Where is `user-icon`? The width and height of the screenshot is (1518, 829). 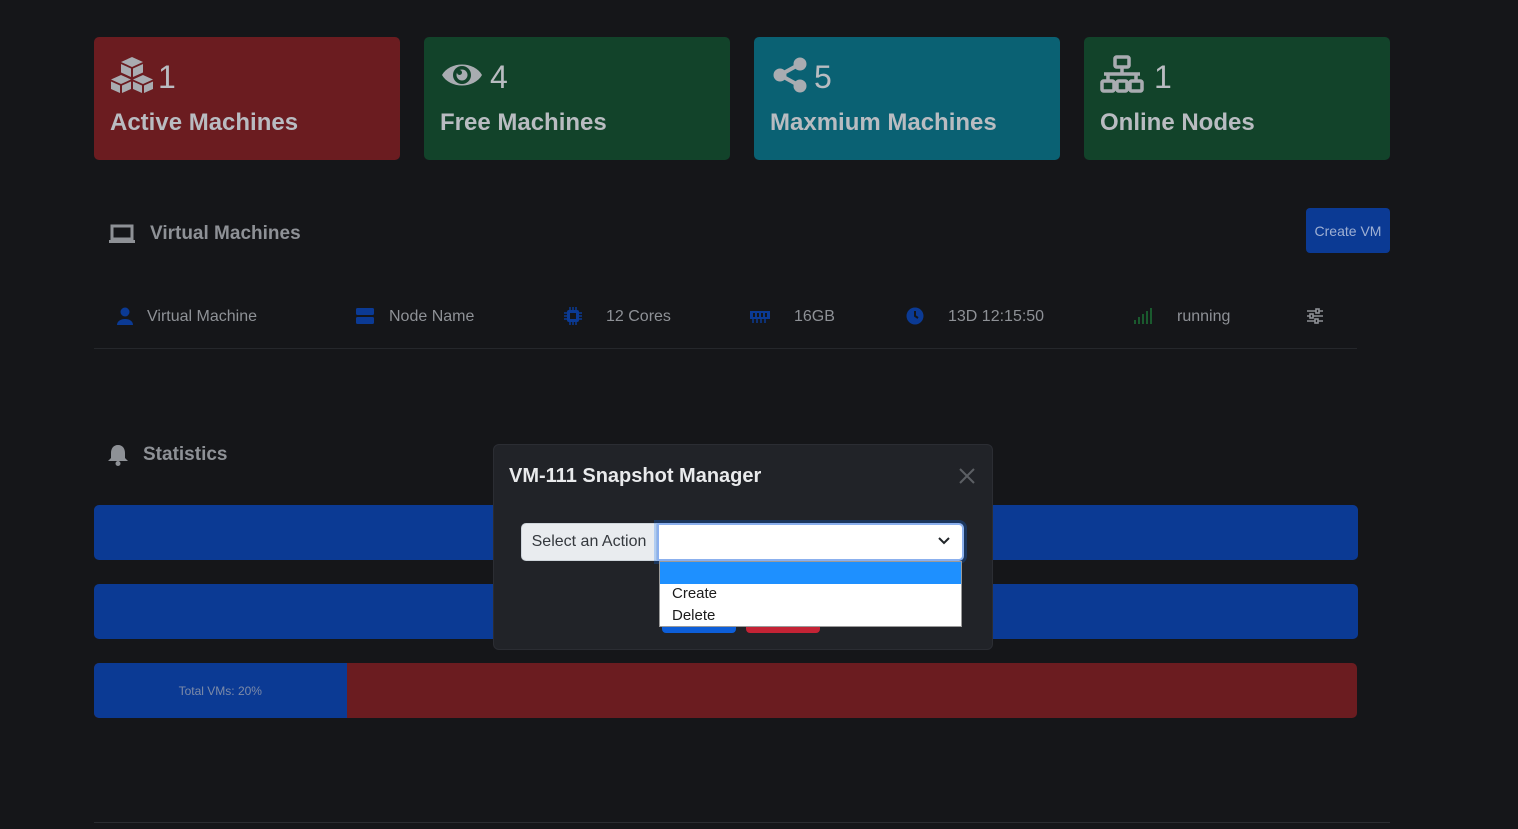
user-icon is located at coordinates (125, 316).